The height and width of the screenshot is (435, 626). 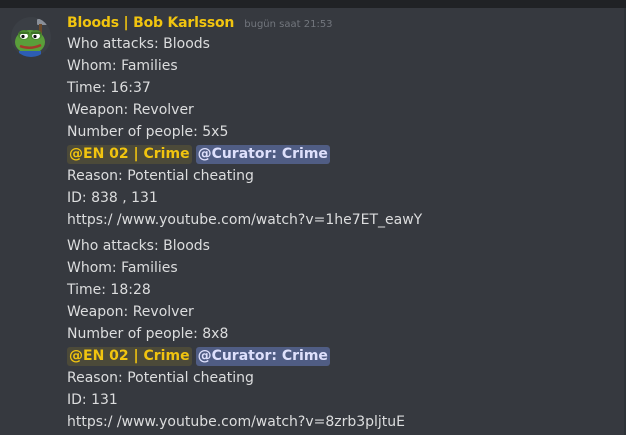 What do you see at coordinates (92, 400) in the screenshot?
I see `id-line: ID: 131` at bounding box center [92, 400].